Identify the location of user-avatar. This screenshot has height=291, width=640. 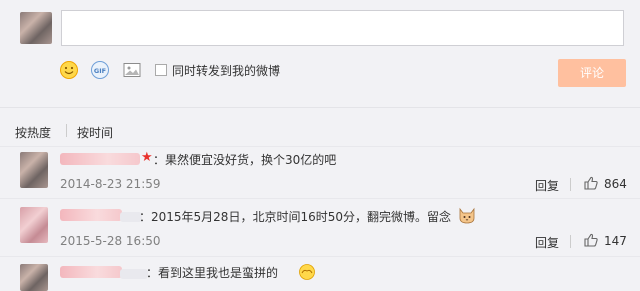
(36, 28).